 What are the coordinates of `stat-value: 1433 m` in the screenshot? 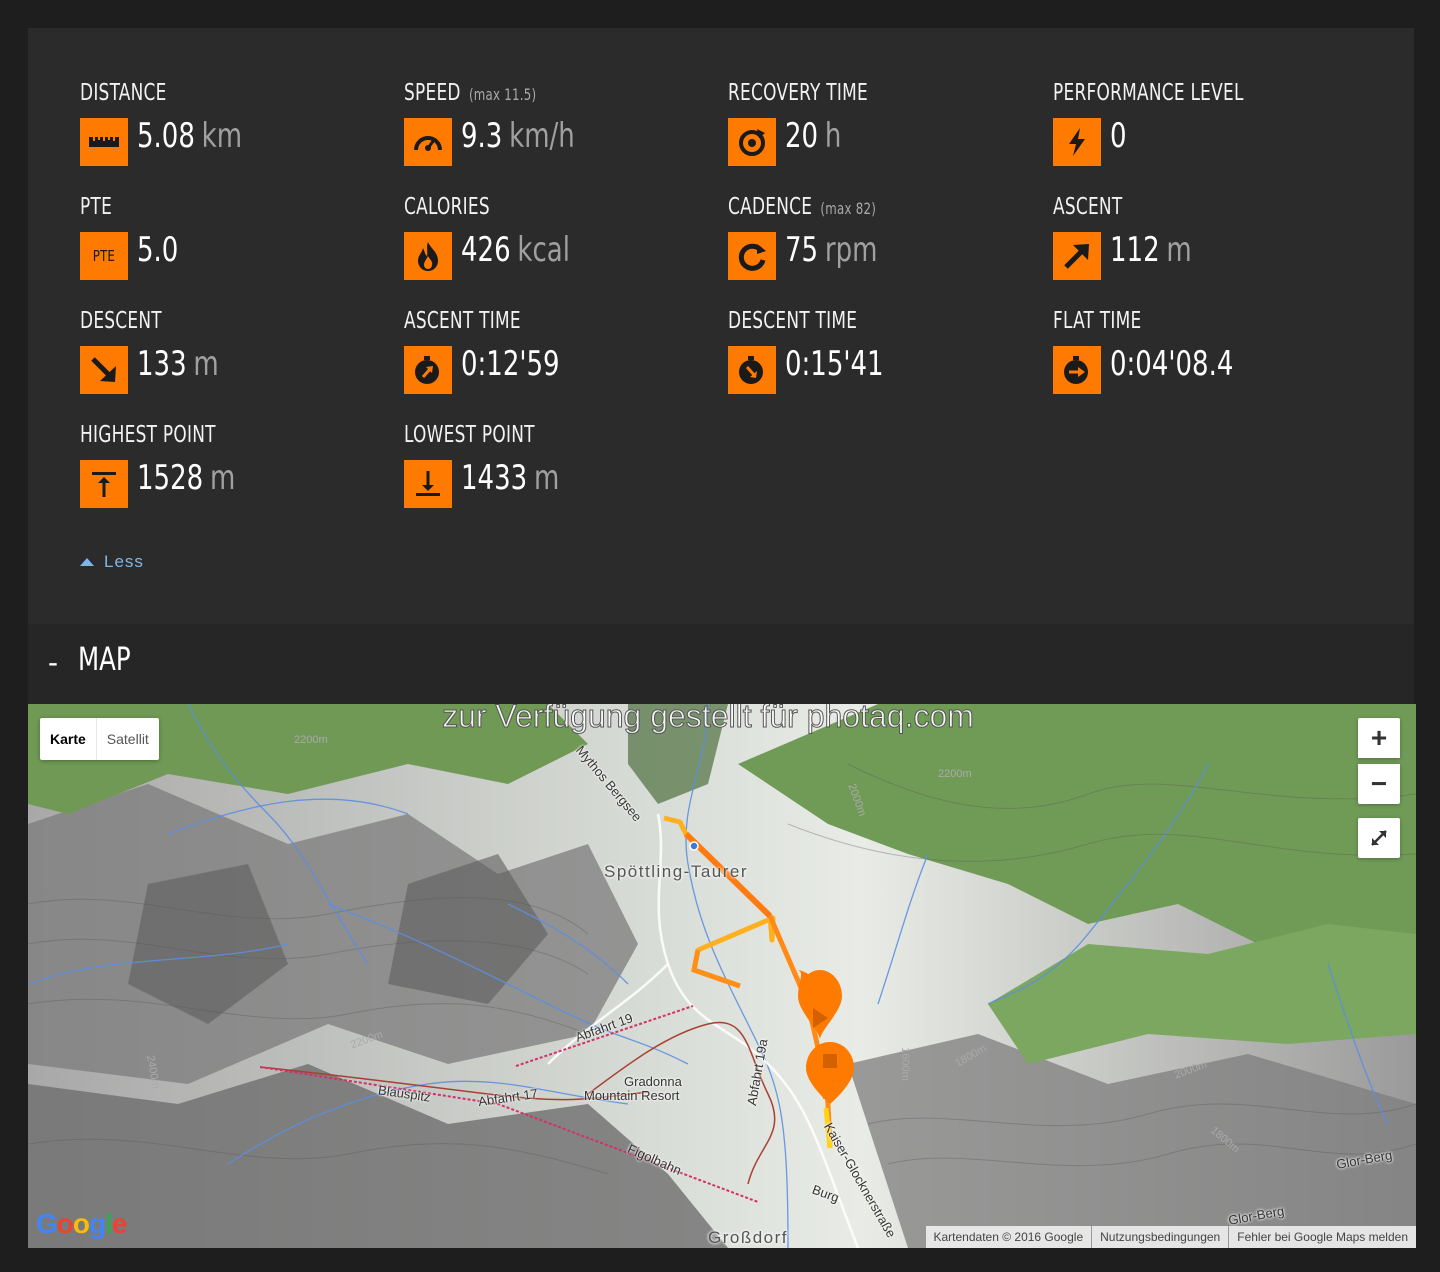 It's located at (510, 478).